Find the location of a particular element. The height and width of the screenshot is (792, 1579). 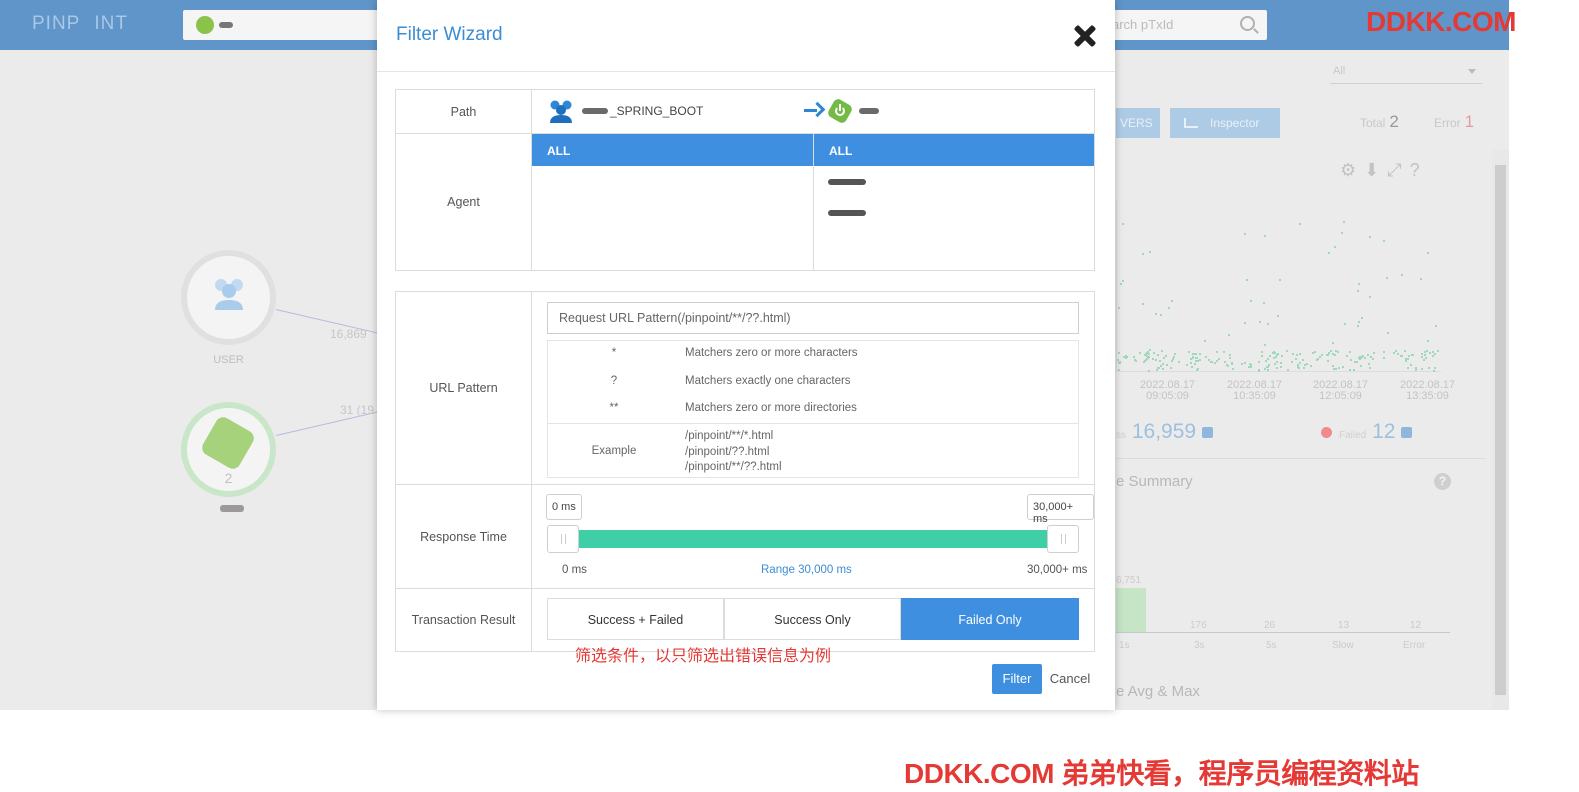

summary-value-label: 26 is located at coordinates (1270, 625).